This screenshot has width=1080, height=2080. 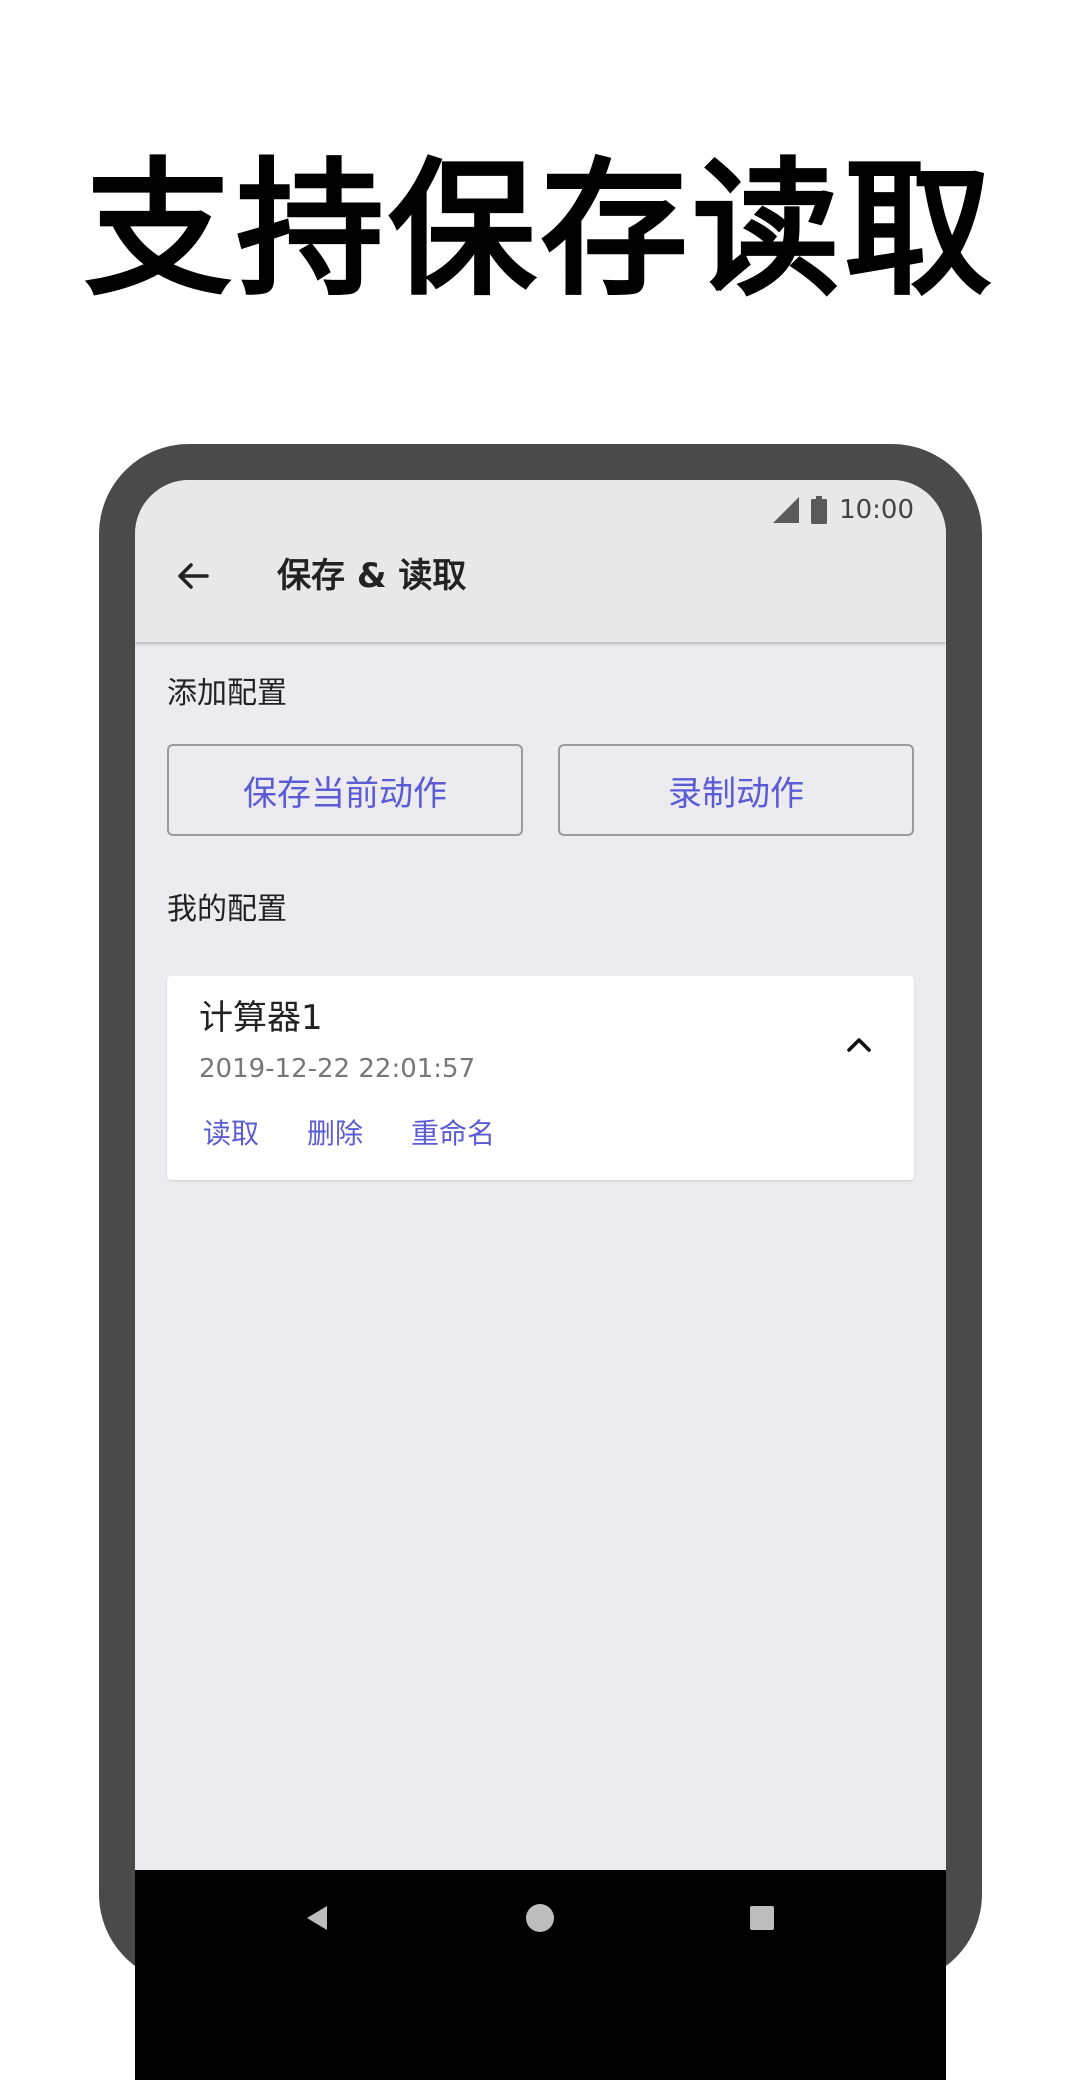 I want to click on nav-back-icon, so click(x=317, y=1918).